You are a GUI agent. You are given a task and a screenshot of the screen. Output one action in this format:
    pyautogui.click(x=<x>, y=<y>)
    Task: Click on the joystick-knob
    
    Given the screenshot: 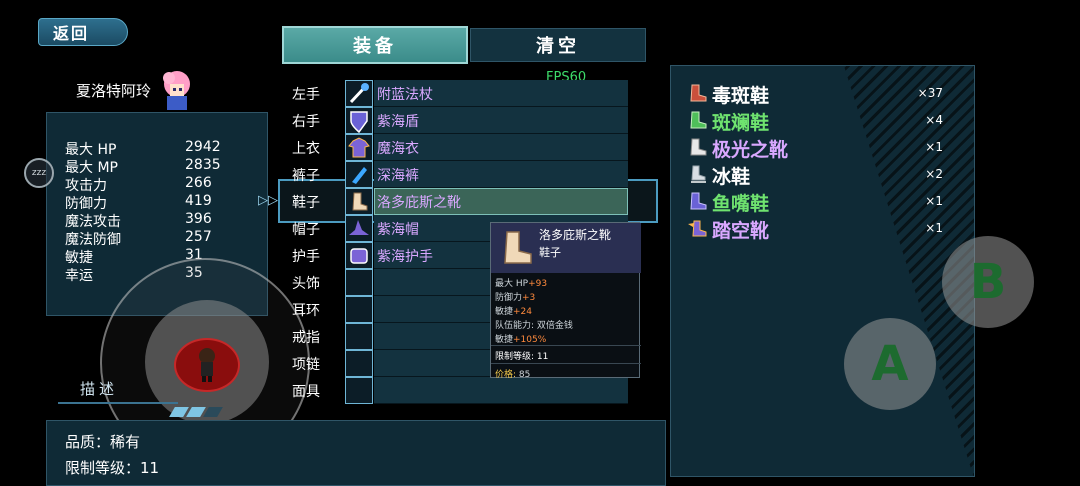 What is the action you would take?
    pyautogui.click(x=207, y=365)
    